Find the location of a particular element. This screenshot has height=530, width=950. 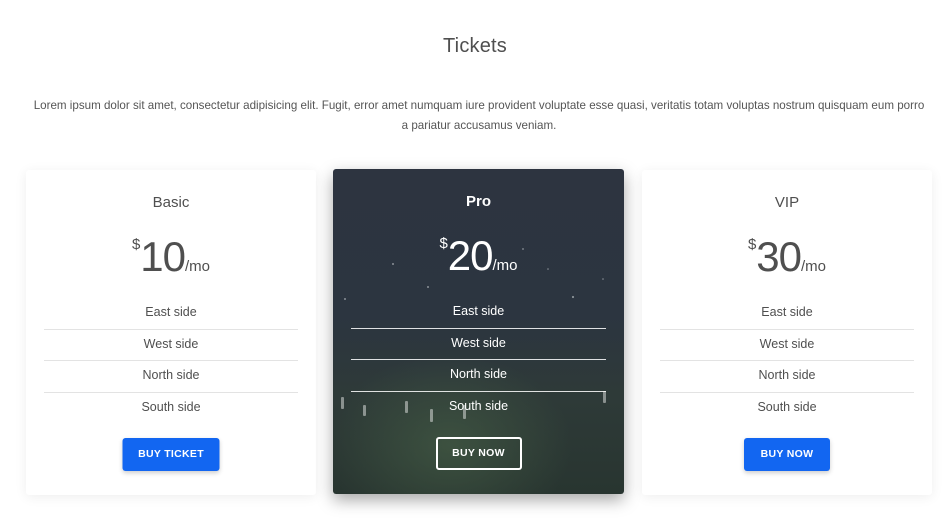

buy-ticket-button: BUY TICKET is located at coordinates (171, 454).